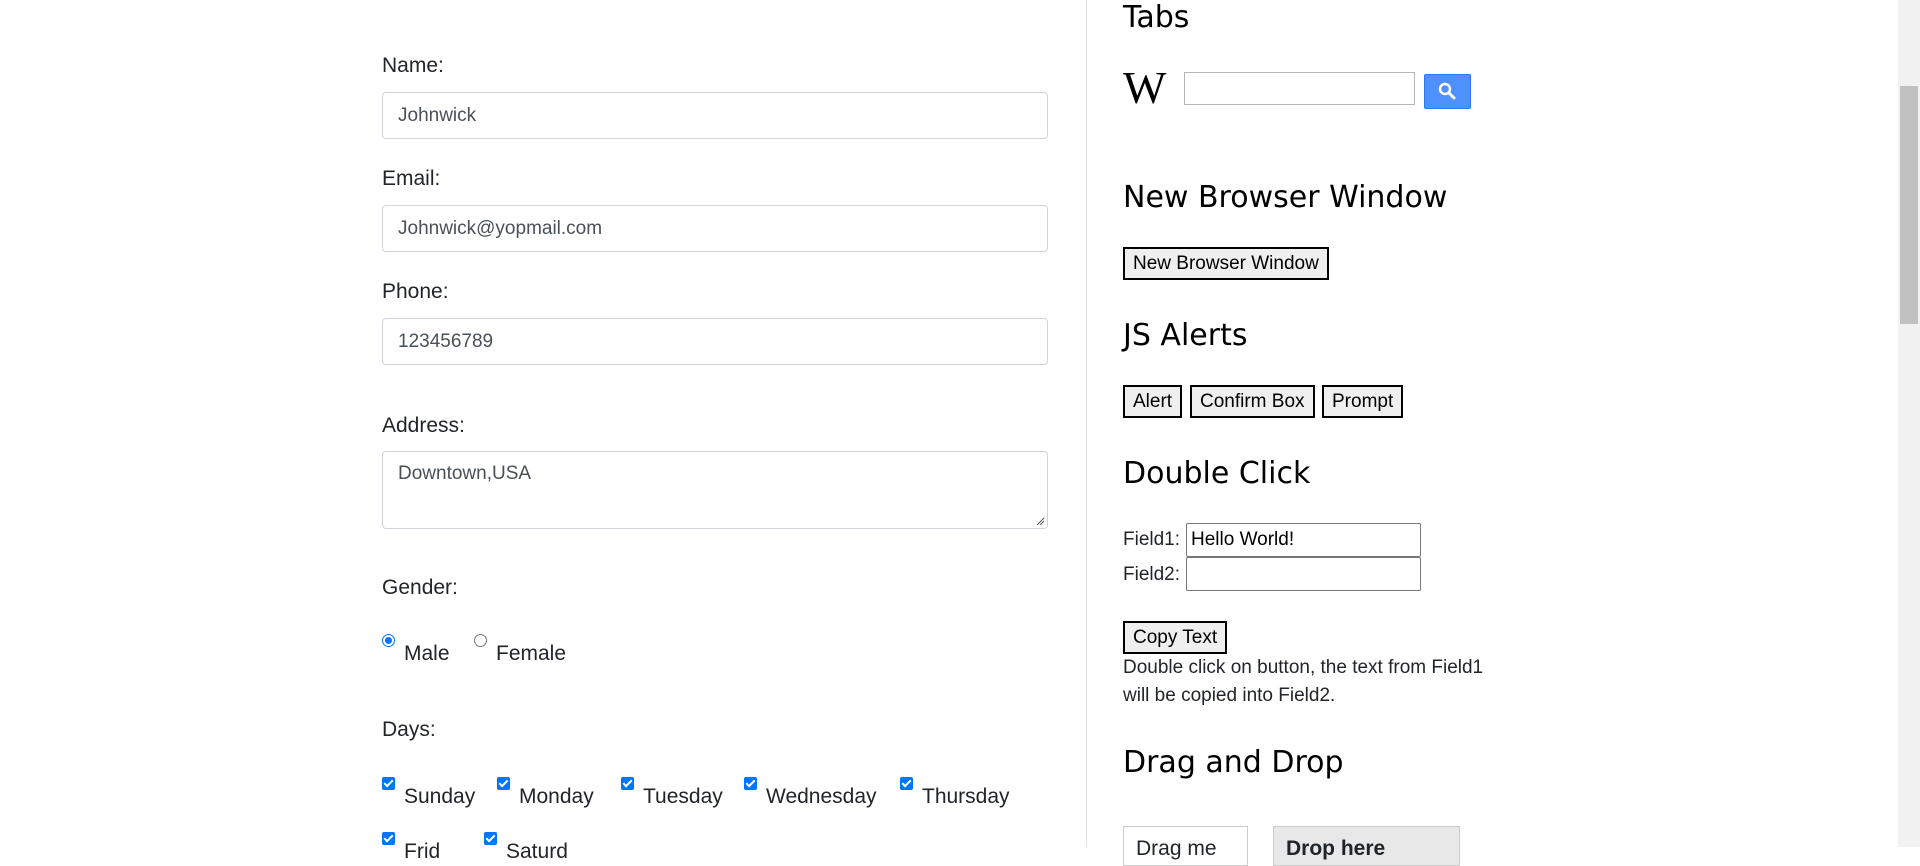 The image size is (1920, 866). Describe the element at coordinates (388, 640) in the screenshot. I see `gender-male-radio` at that location.